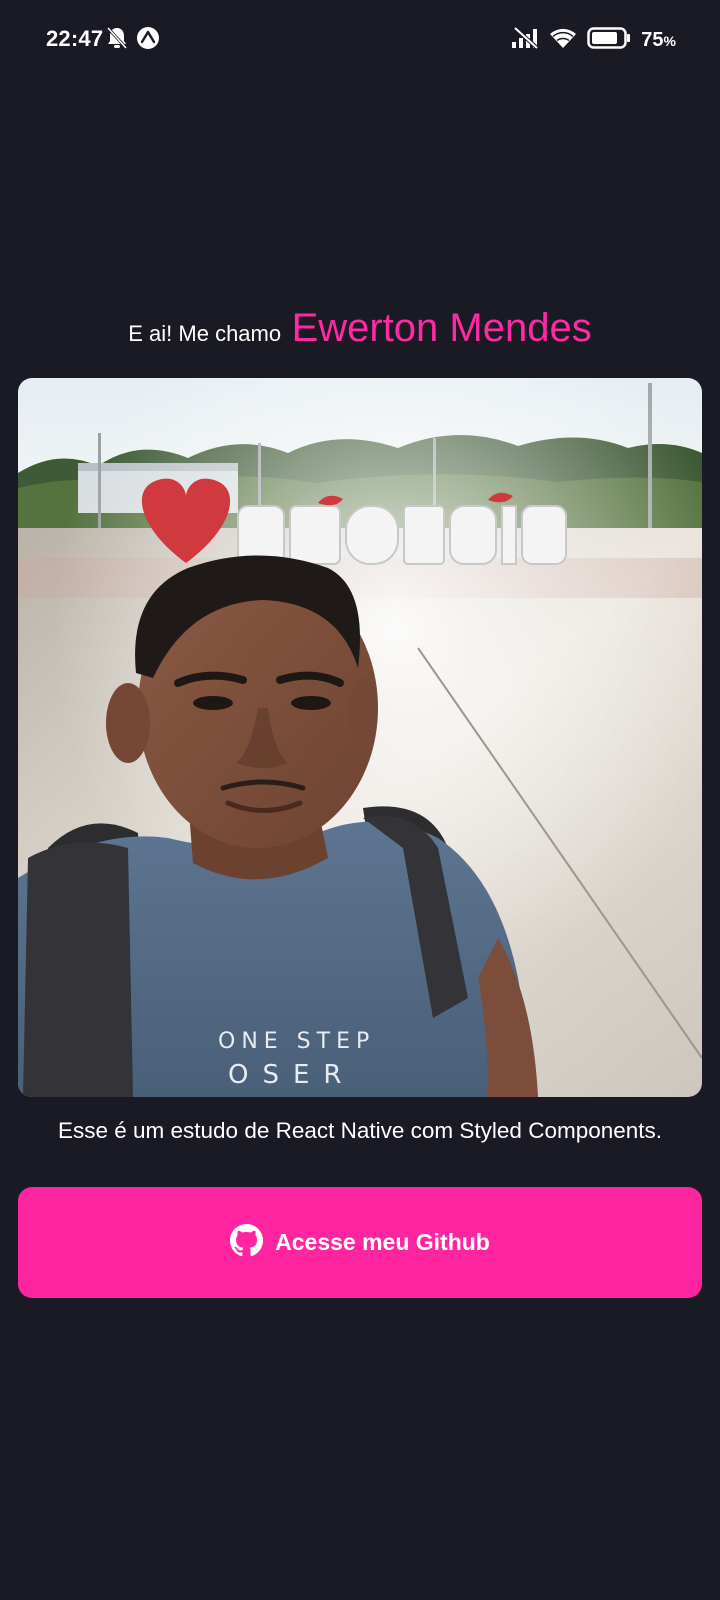  What do you see at coordinates (117, 40) in the screenshot?
I see `bell-off-icon` at bounding box center [117, 40].